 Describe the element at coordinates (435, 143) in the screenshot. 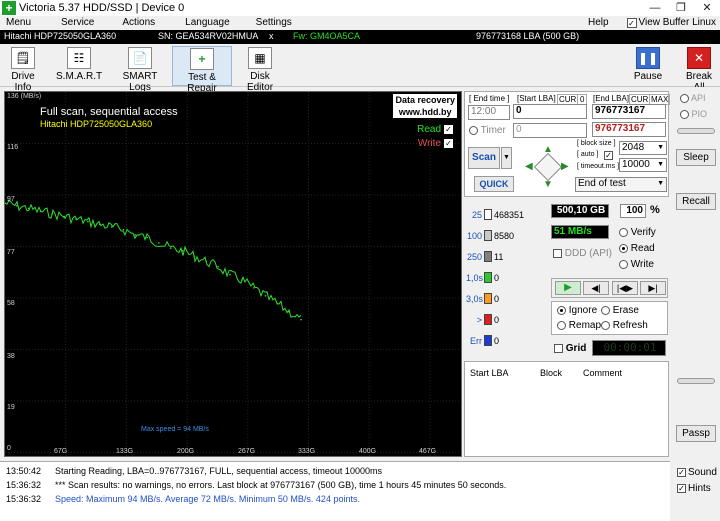

I see `write-toggle: Write ✓` at that location.